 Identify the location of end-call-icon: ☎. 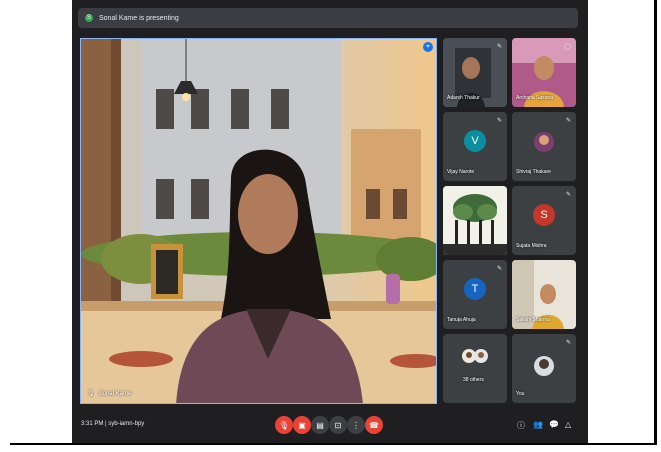
(374, 425).